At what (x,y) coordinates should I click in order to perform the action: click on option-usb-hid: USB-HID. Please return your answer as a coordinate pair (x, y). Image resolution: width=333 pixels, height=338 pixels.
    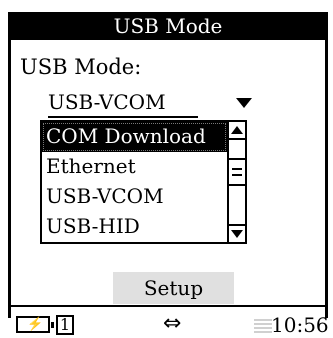
    Looking at the image, I should click on (134, 227).